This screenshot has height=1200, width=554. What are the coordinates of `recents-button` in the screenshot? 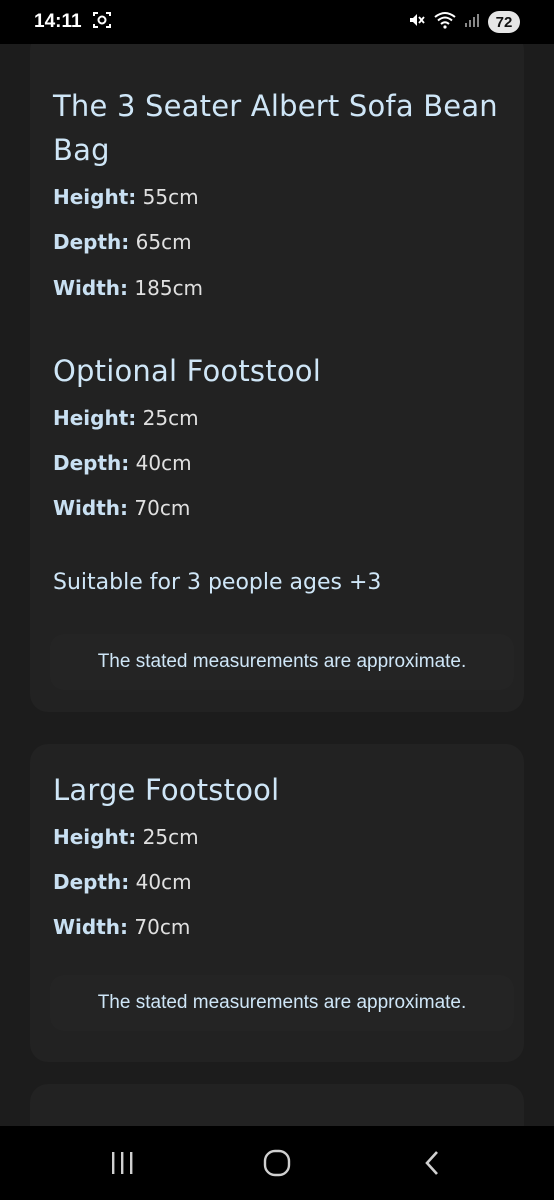 It's located at (122, 1163).